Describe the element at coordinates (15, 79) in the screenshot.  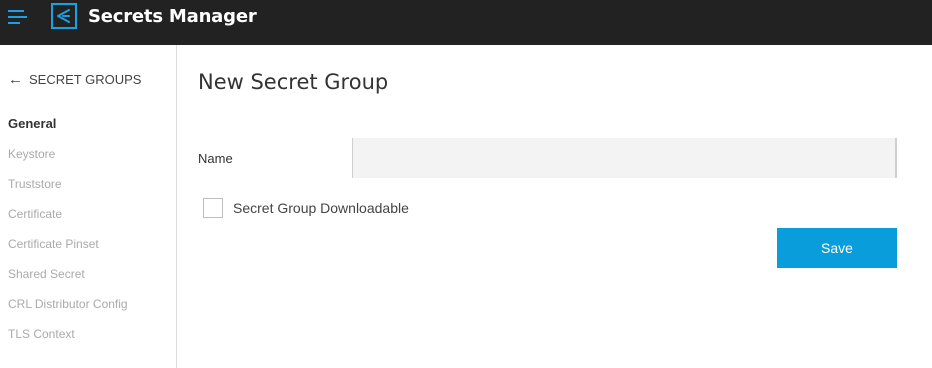
I see `arrow-left-icon: ←` at that location.